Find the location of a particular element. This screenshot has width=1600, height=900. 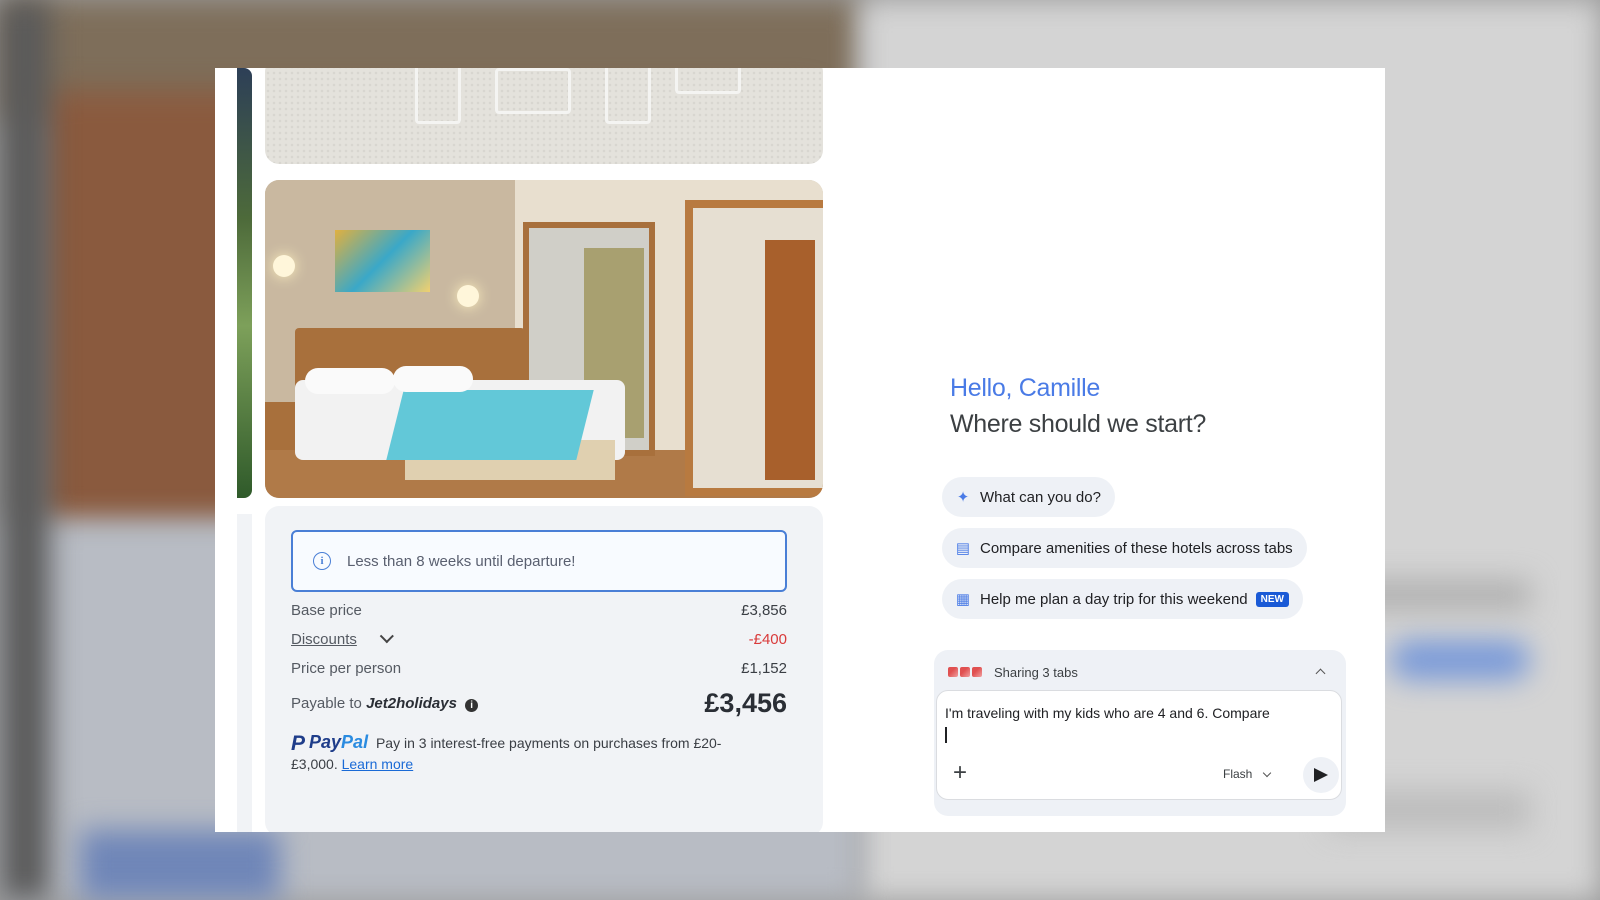

per-person-row: Price per person £1,152 is located at coordinates (539, 668).